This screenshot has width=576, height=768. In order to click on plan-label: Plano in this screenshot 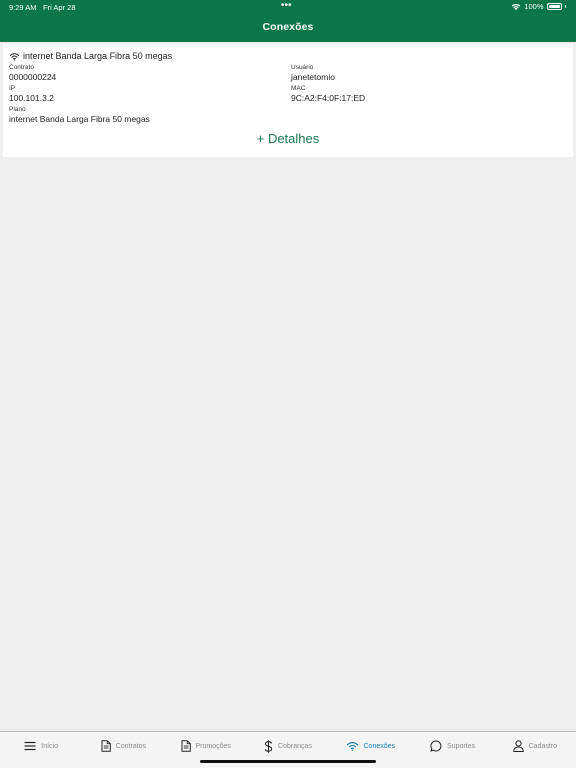, I will do `click(17, 109)`.